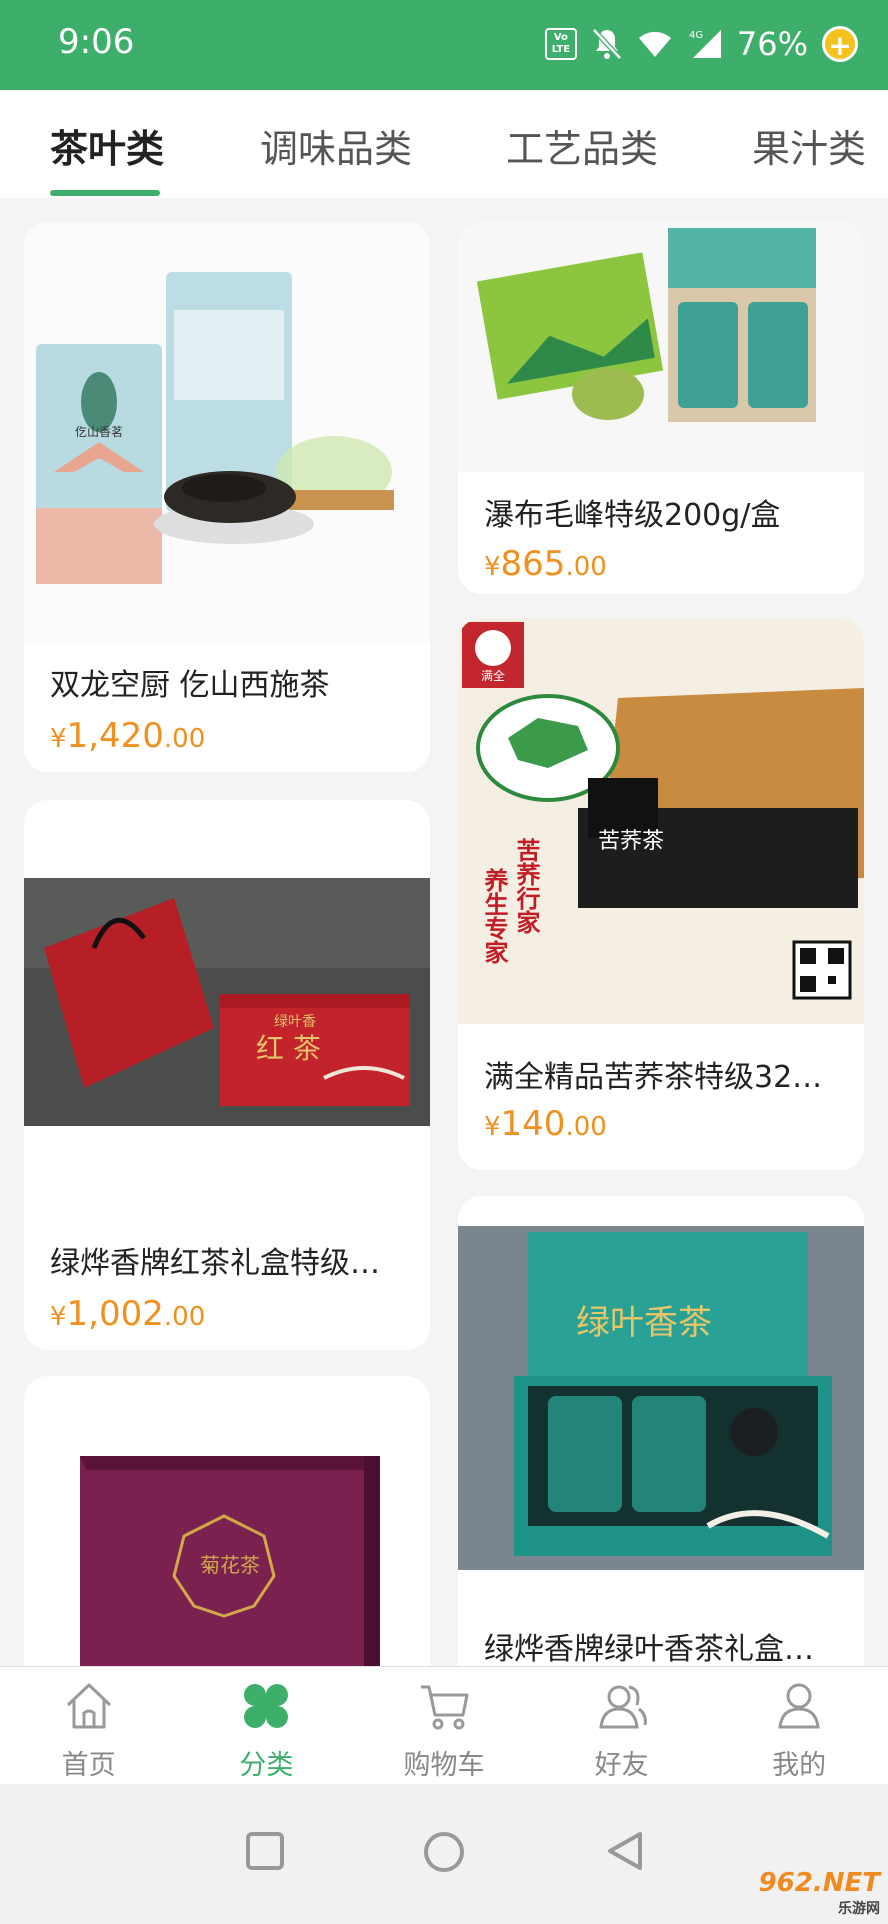 The image size is (888, 1924). What do you see at coordinates (655, 44) in the screenshot?
I see `wifi-icon` at bounding box center [655, 44].